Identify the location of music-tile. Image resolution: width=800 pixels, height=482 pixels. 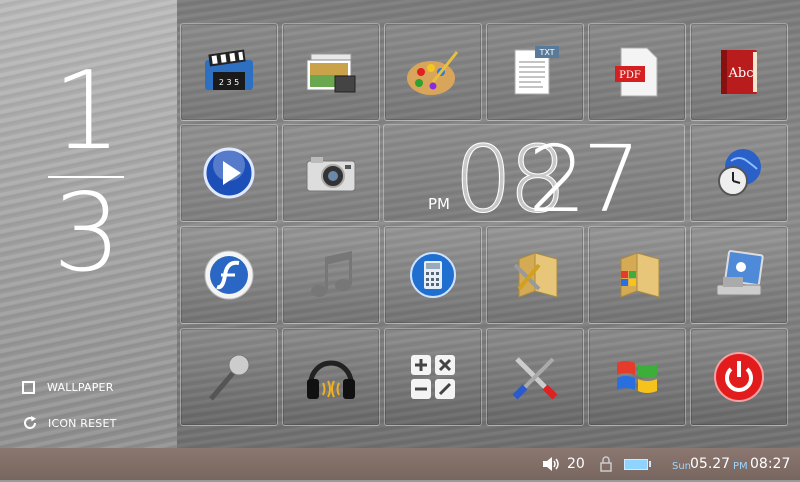
(331, 275).